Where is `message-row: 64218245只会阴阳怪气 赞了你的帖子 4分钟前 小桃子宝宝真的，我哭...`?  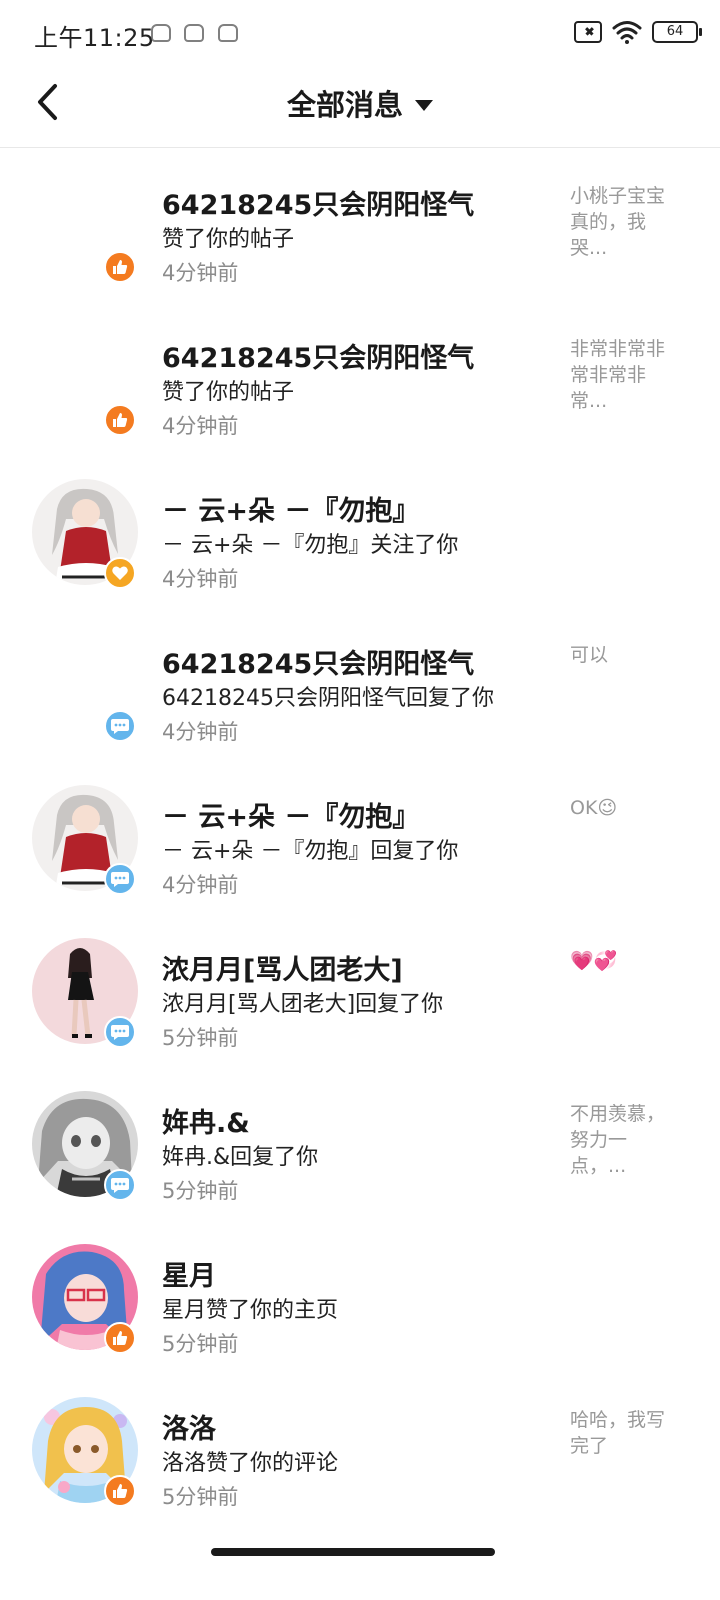 message-row: 64218245只会阴阳怪气 赞了你的帖子 4分钟前 小桃子宝宝真的，我哭... is located at coordinates (360, 225).